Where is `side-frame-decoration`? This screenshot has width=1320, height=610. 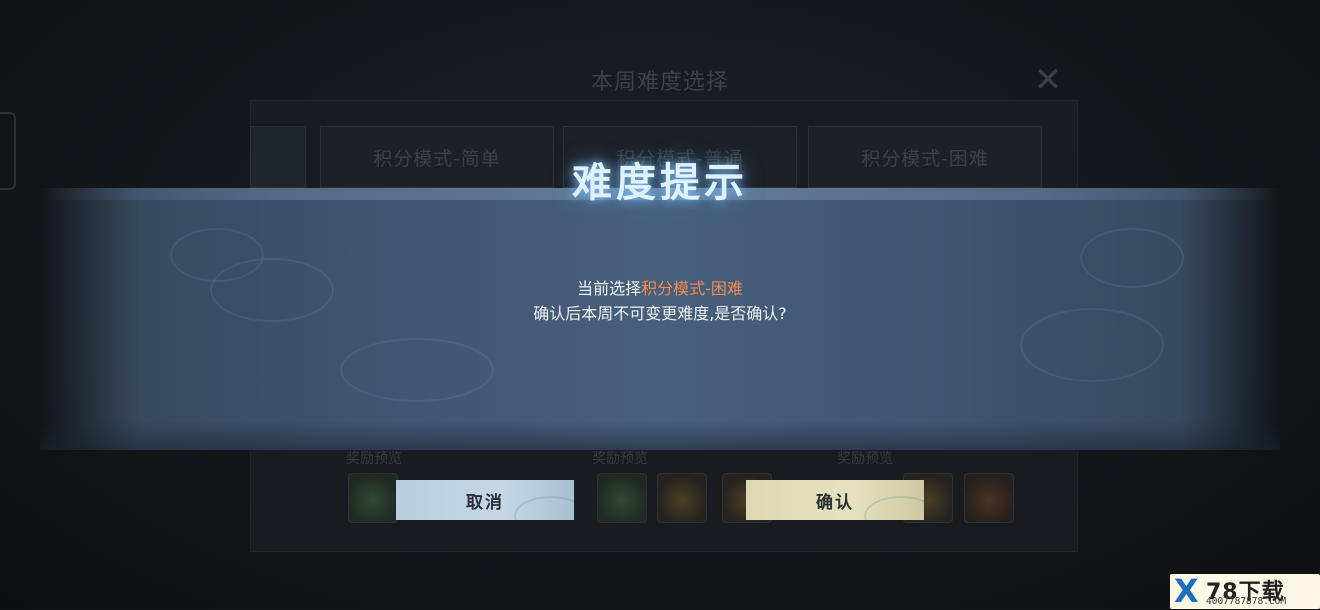
side-frame-decoration is located at coordinates (8, 151).